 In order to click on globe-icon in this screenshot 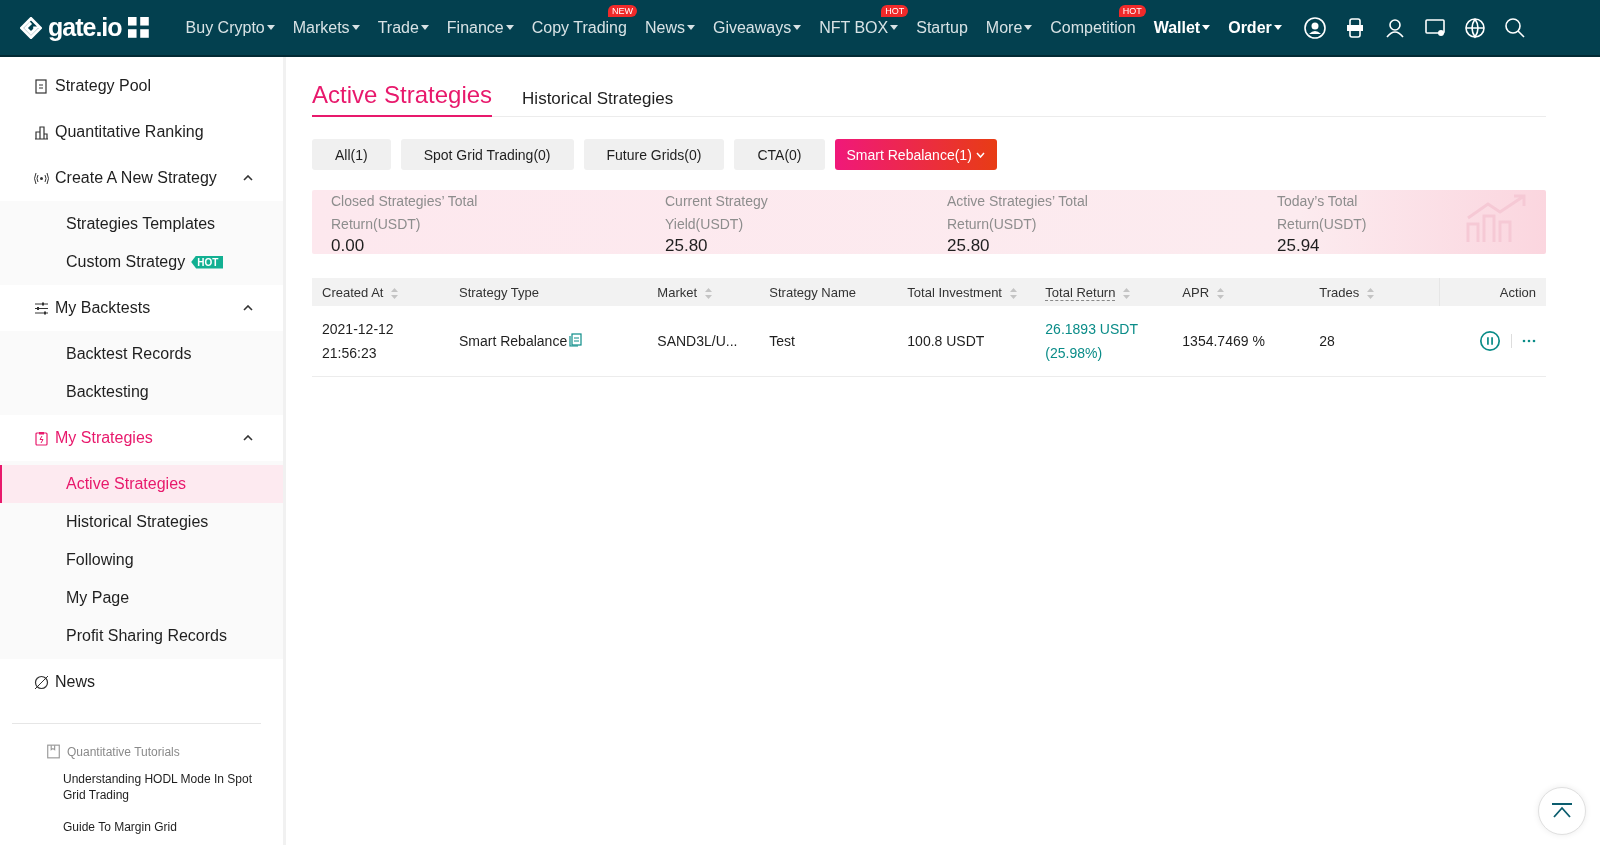, I will do `click(1474, 27)`.